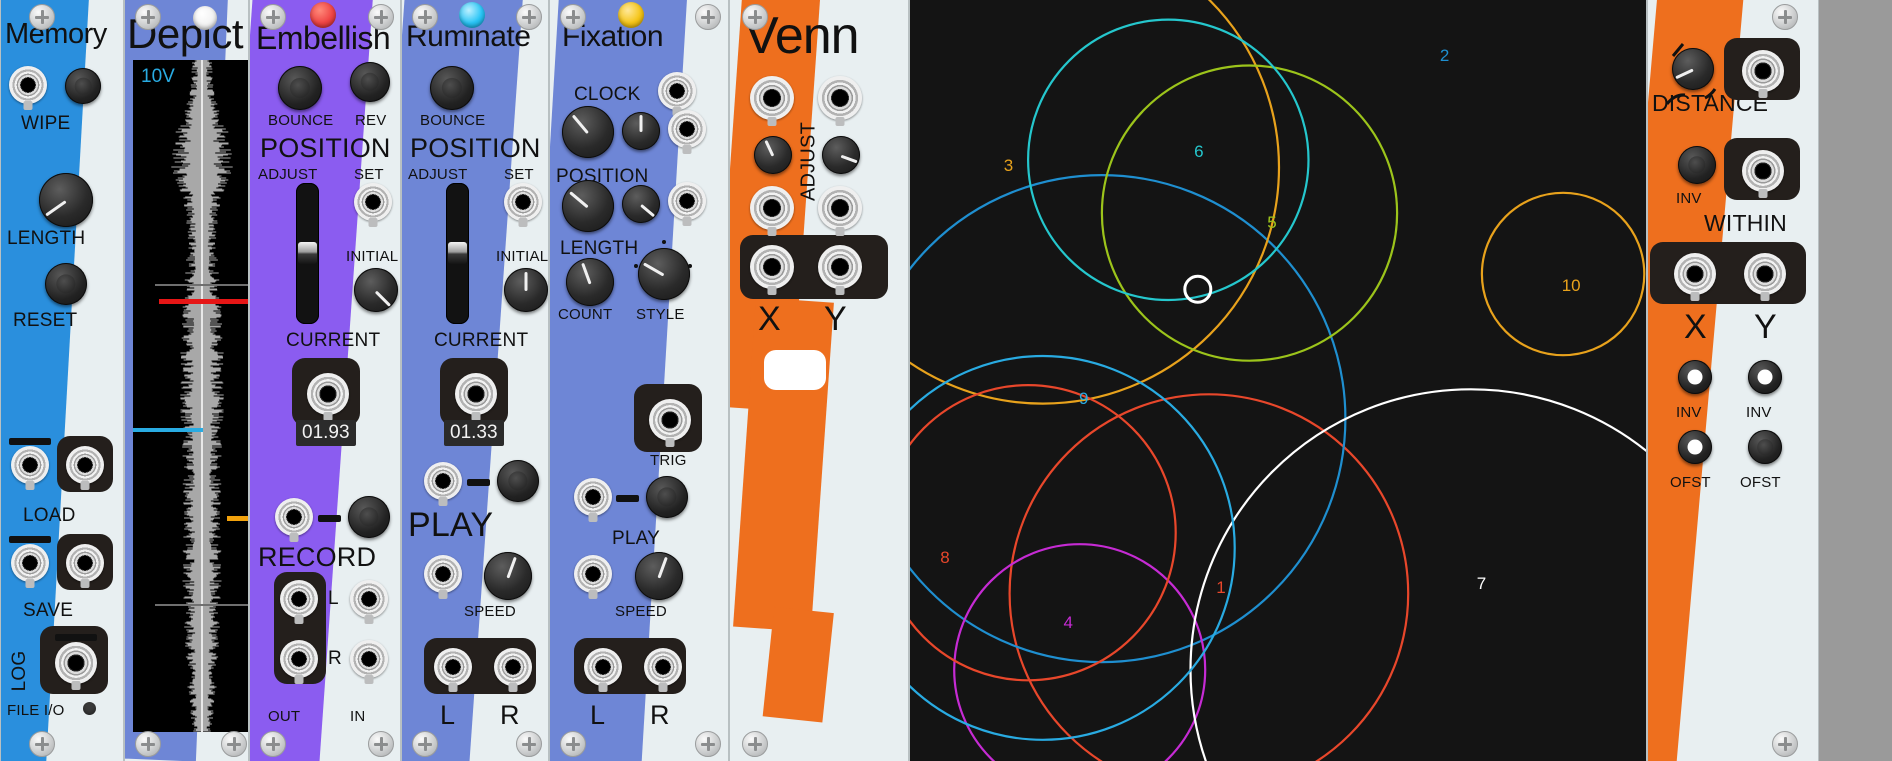  What do you see at coordinates (1695, 377) in the screenshot?
I see `x-inv-button` at bounding box center [1695, 377].